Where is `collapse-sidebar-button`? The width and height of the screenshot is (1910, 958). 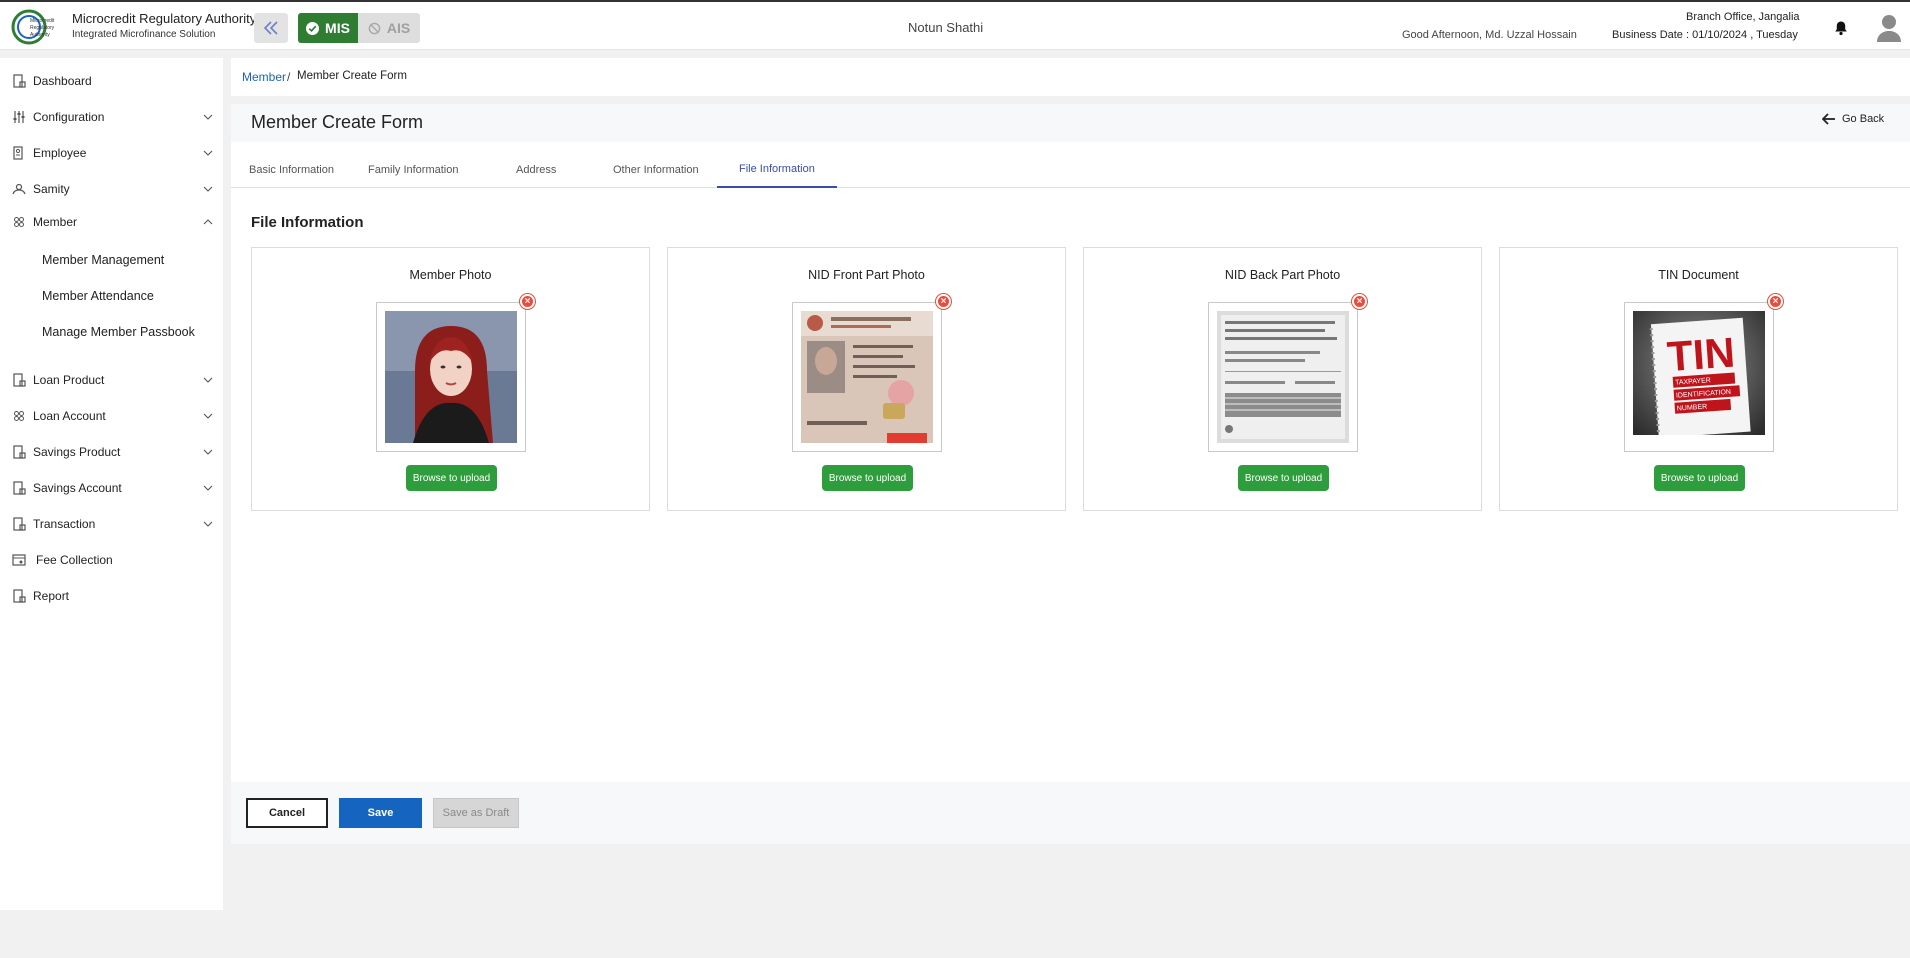
collapse-sidebar-button is located at coordinates (271, 28).